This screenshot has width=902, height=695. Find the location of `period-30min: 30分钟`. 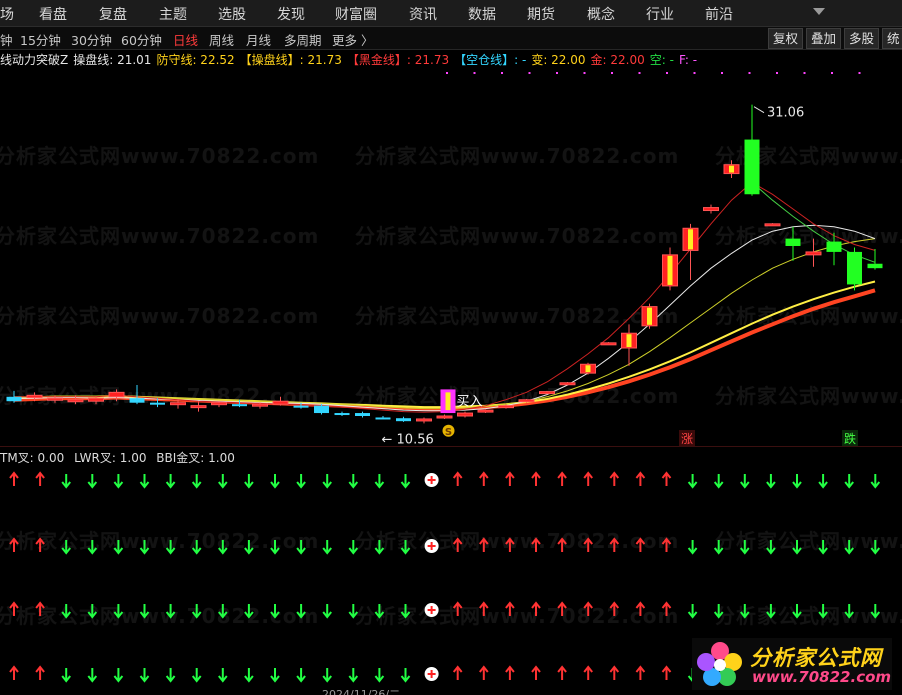

period-30min: 30分钟 is located at coordinates (91, 39).